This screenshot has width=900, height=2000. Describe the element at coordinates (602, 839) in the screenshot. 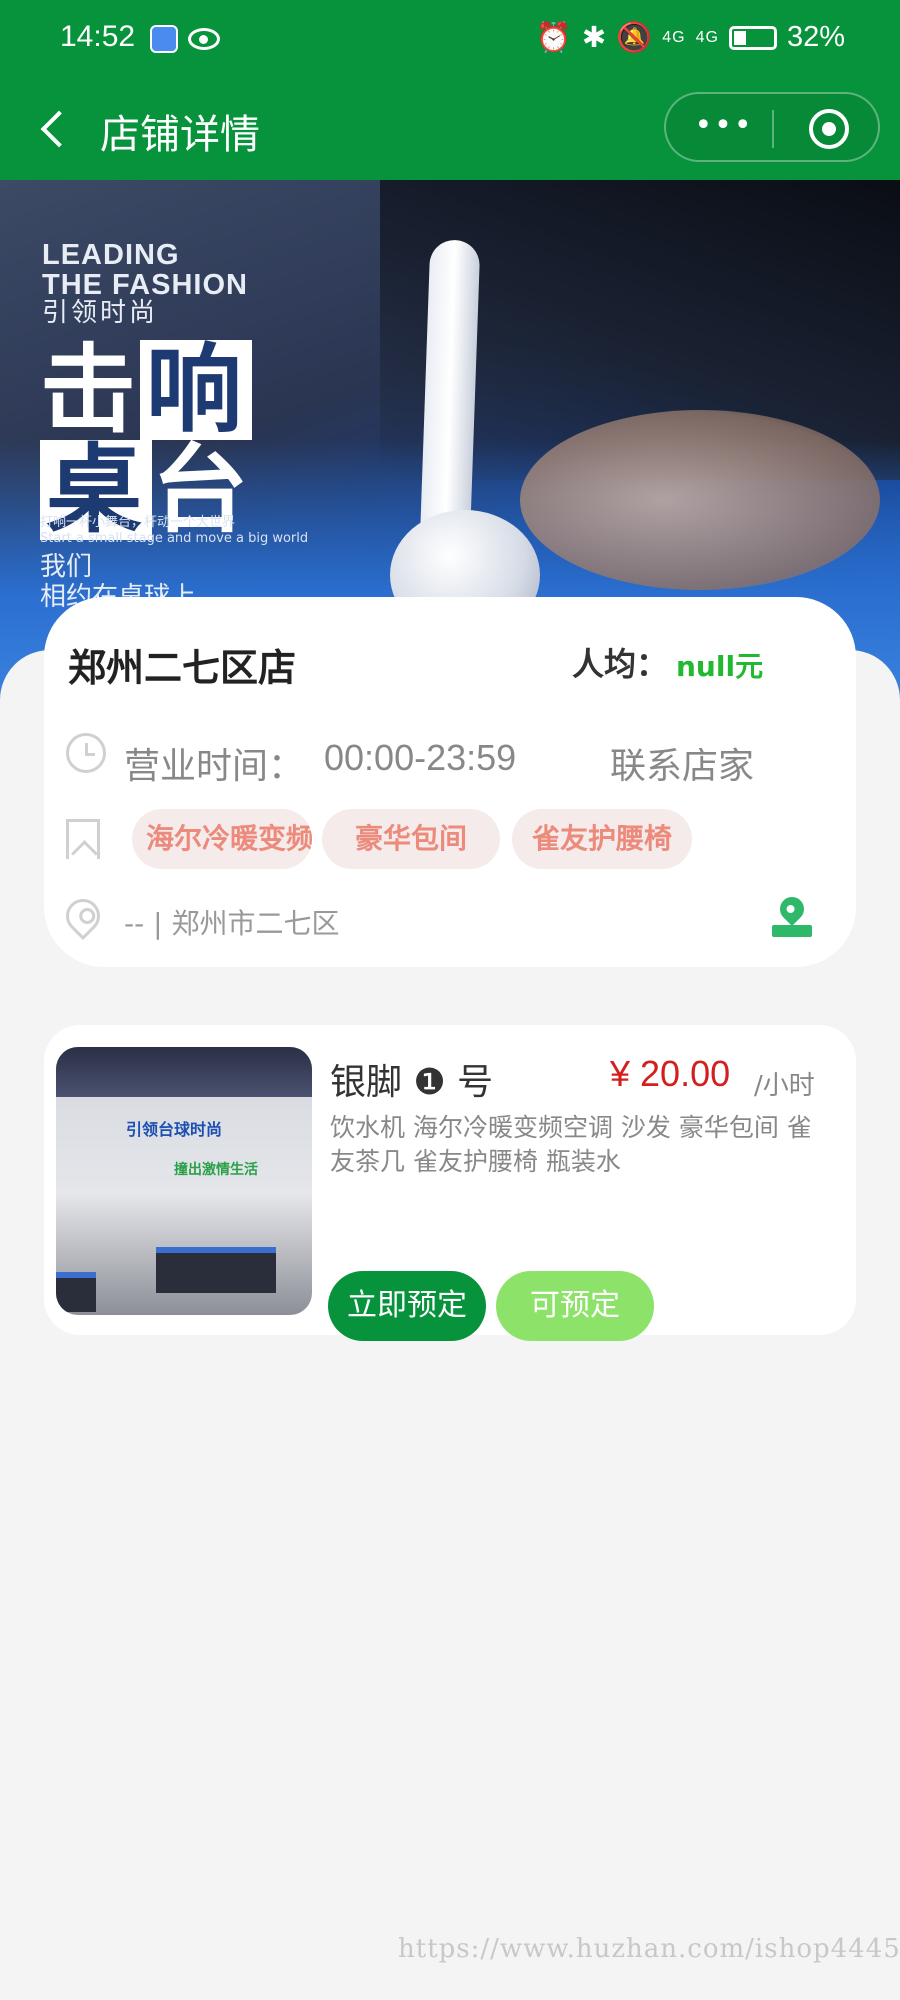

I see `facility-tag: 雀友护腰椅` at that location.